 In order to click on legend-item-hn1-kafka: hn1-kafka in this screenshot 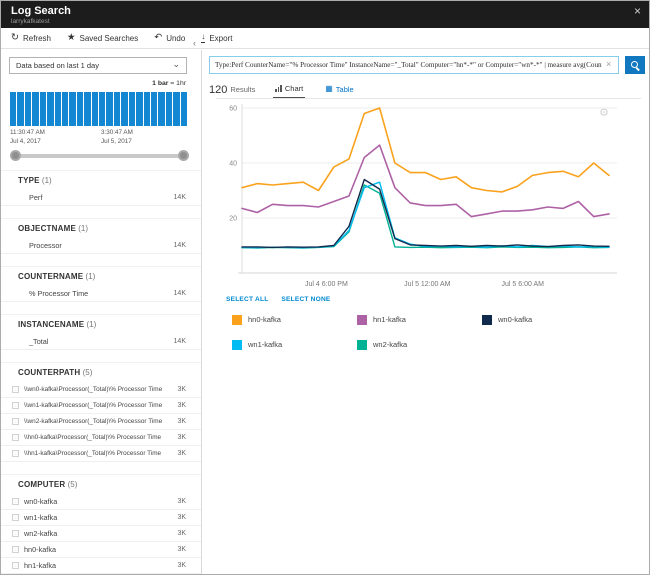, I will do `click(419, 319)`.